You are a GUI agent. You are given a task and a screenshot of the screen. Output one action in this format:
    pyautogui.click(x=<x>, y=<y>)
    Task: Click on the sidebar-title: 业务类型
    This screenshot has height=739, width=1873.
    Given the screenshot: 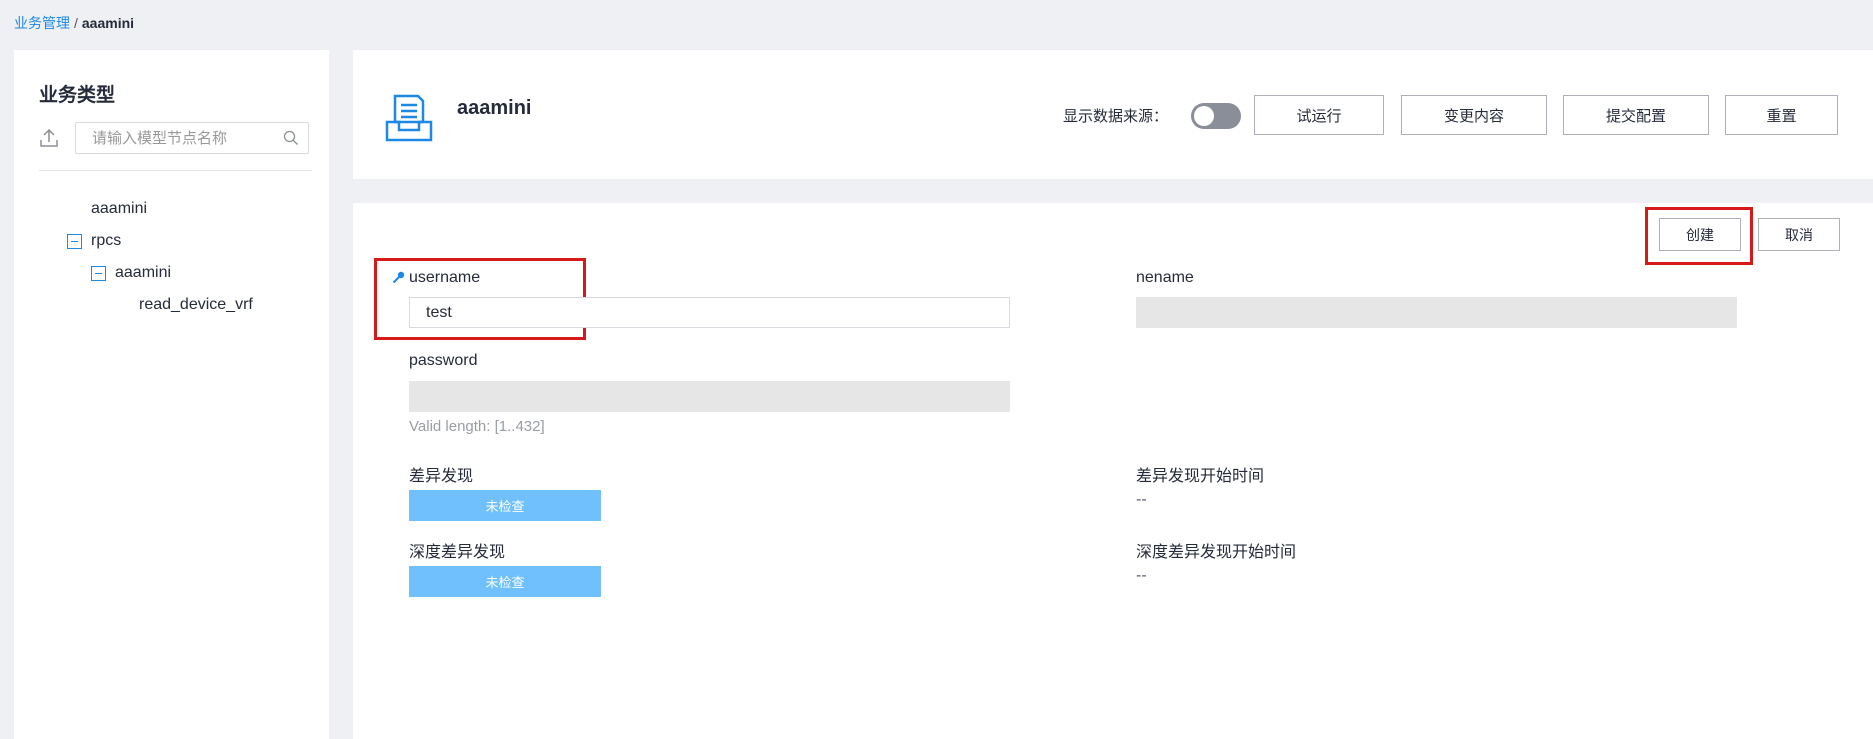 What is the action you would take?
    pyautogui.click(x=77, y=95)
    